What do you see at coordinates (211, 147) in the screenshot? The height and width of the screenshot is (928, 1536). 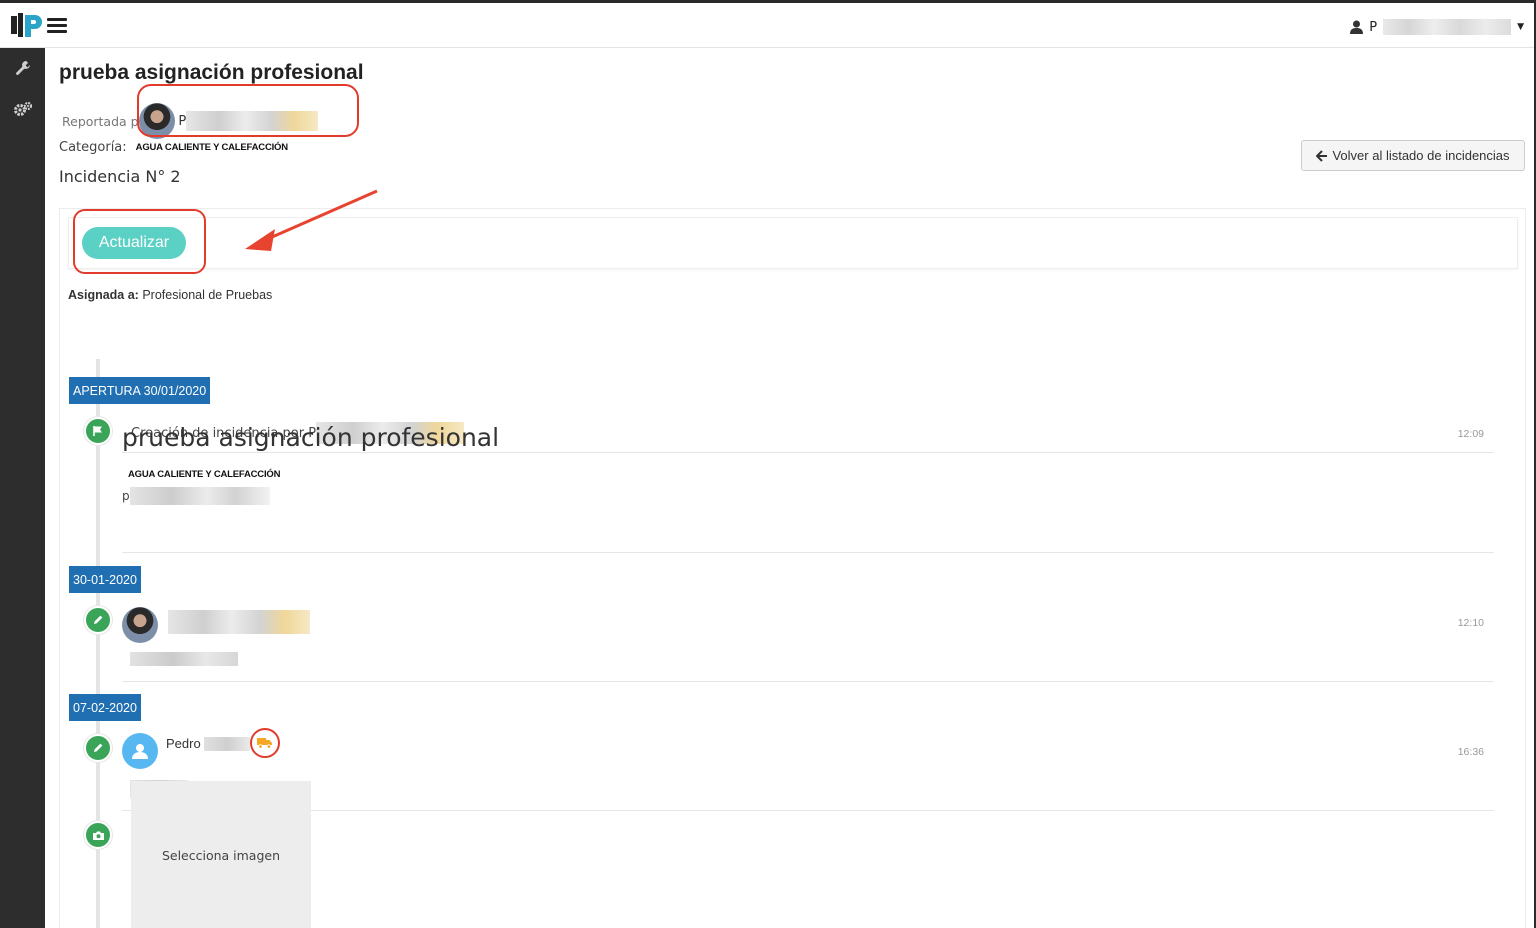 I see `category-value: AGUA CALIENTE Y CALEFACCIÓN` at bounding box center [211, 147].